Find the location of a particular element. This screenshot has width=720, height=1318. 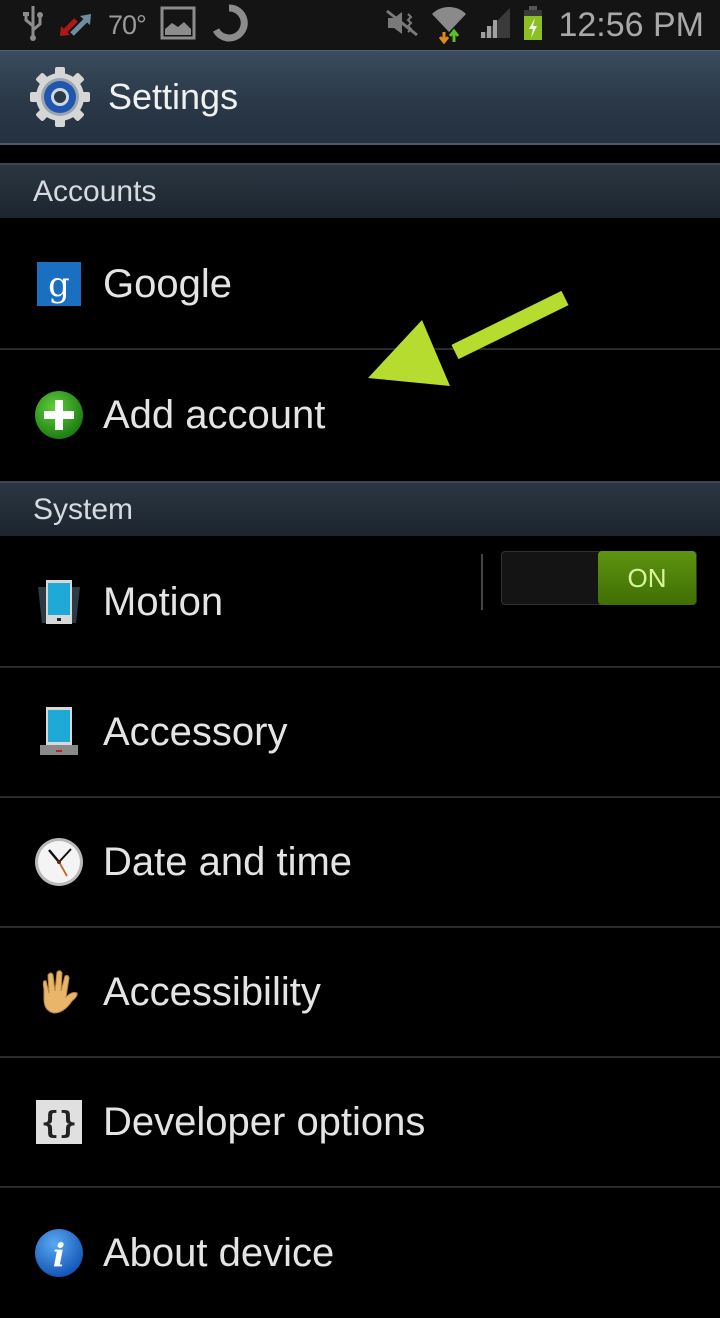

hand-icon is located at coordinates (59, 992).